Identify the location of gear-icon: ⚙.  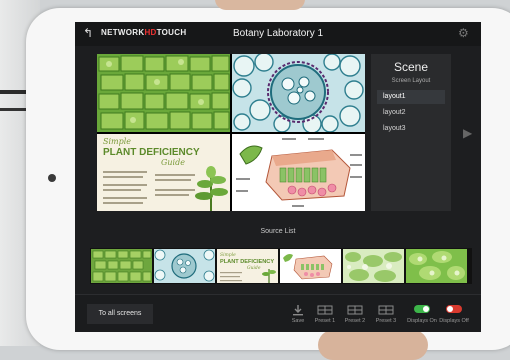
(465, 33).